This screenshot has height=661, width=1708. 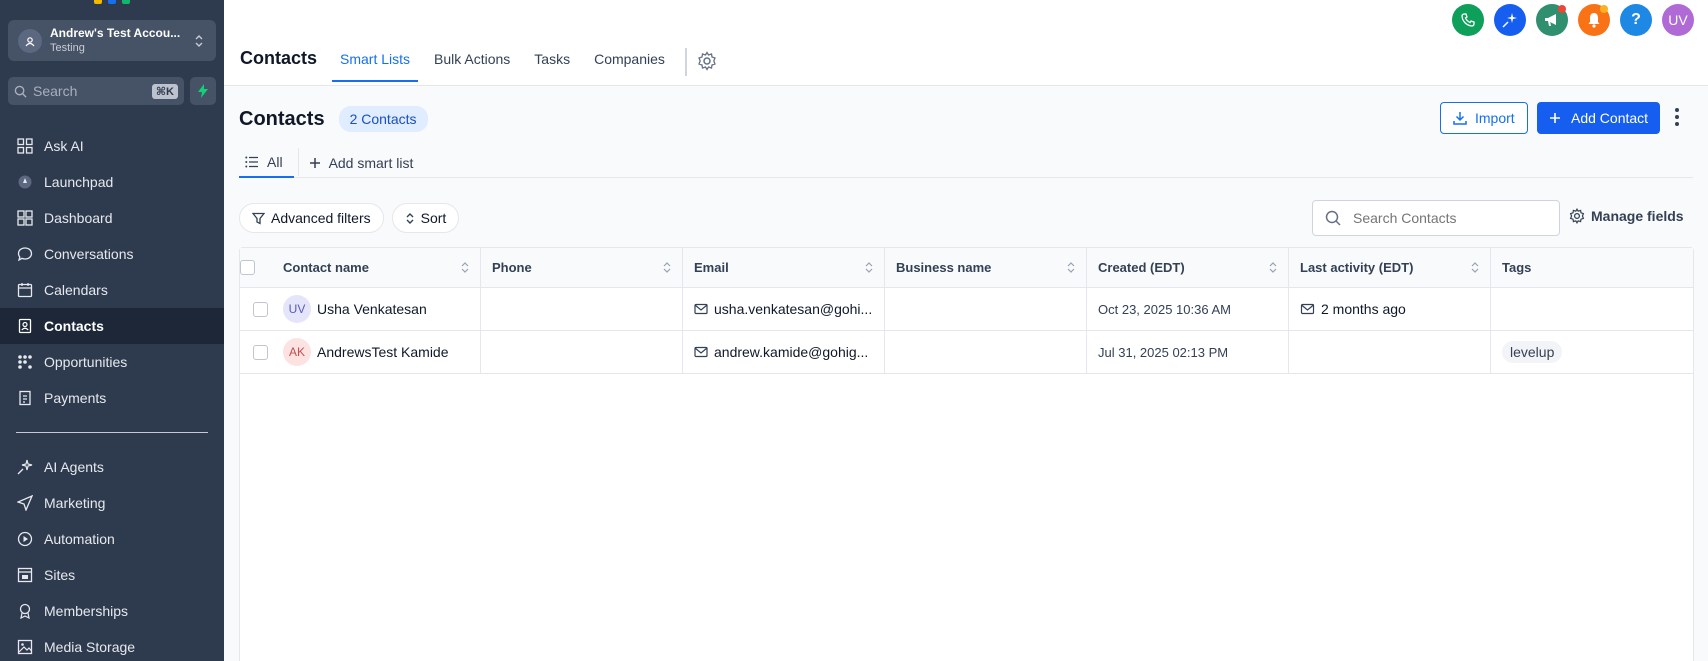 I want to click on sidebar-item-ask-ai: Ask AI, so click(x=112, y=146).